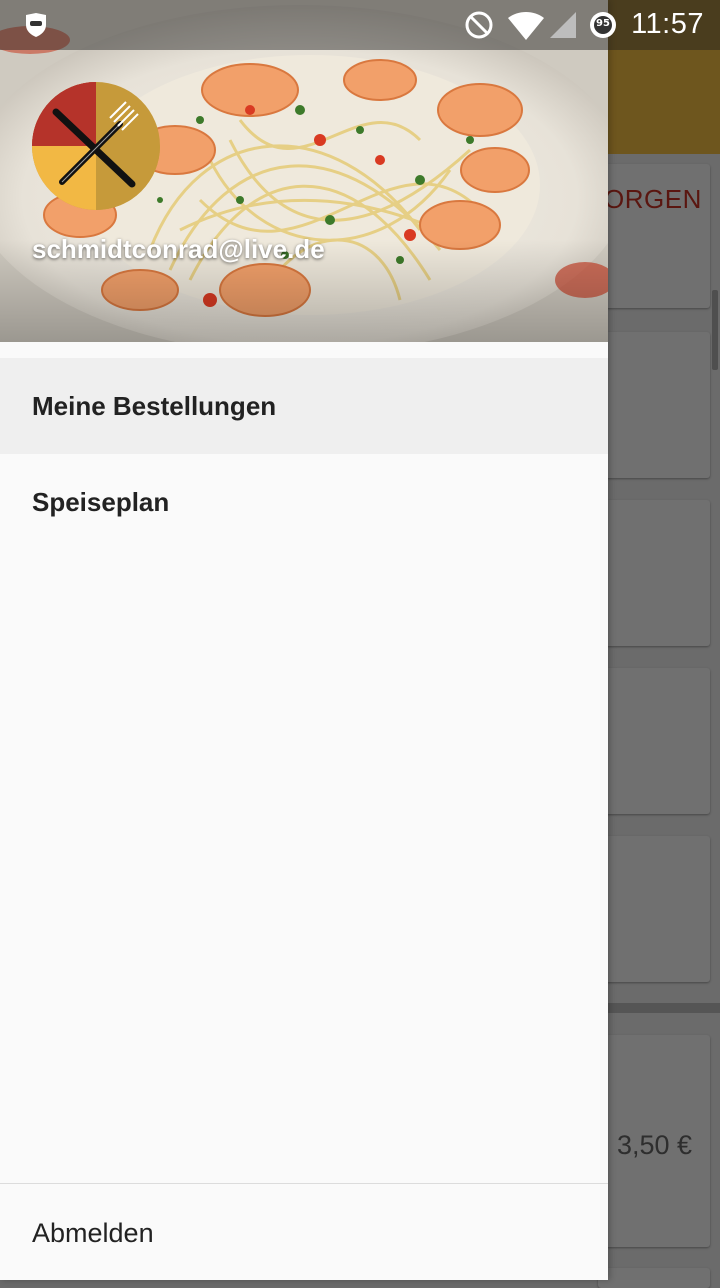  Describe the element at coordinates (659, 1008) in the screenshot. I see `section-divider` at that location.